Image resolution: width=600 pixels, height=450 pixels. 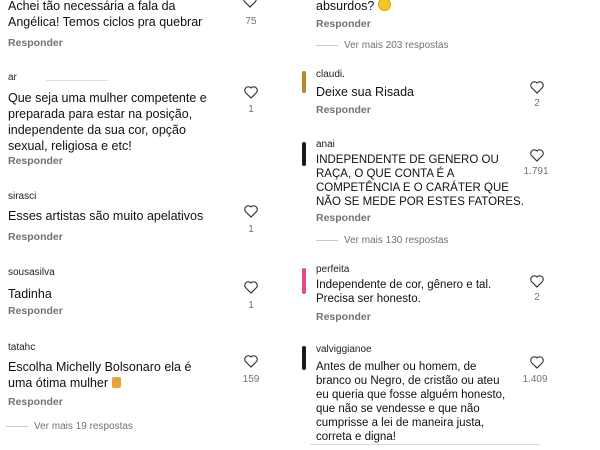 I want to click on comment-username: perfeita, so click(x=332, y=269).